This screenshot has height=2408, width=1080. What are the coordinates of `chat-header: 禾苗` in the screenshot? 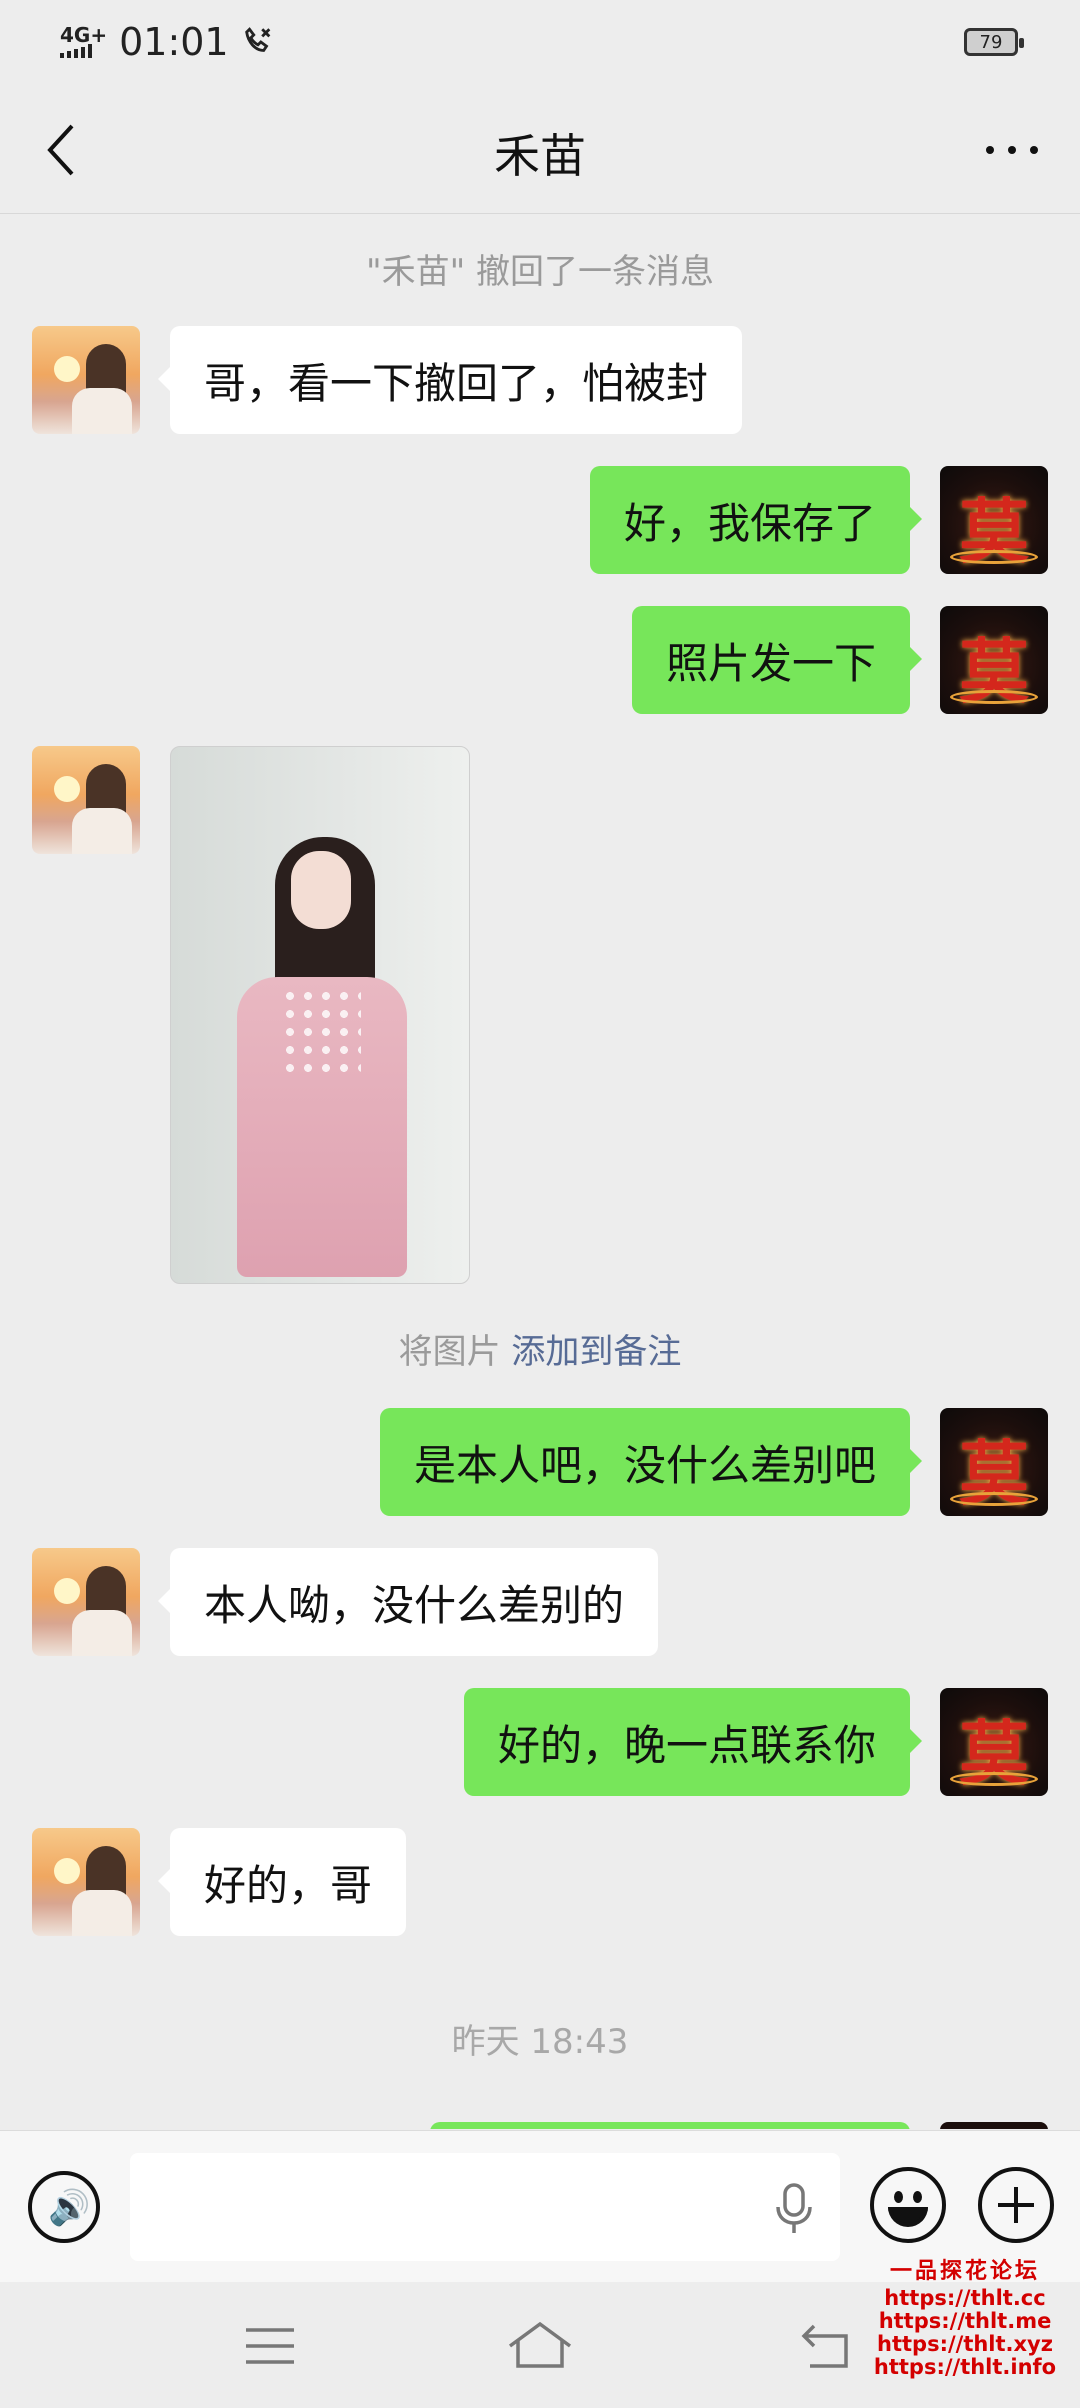 It's located at (540, 149).